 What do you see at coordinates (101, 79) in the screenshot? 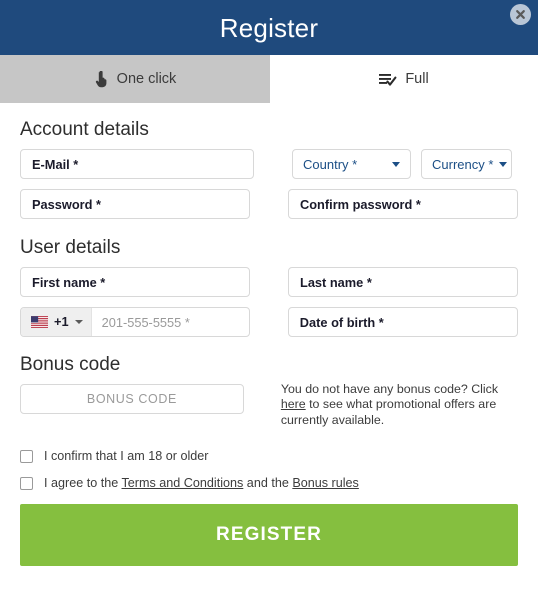
I see `touch-pointer-icon` at bounding box center [101, 79].